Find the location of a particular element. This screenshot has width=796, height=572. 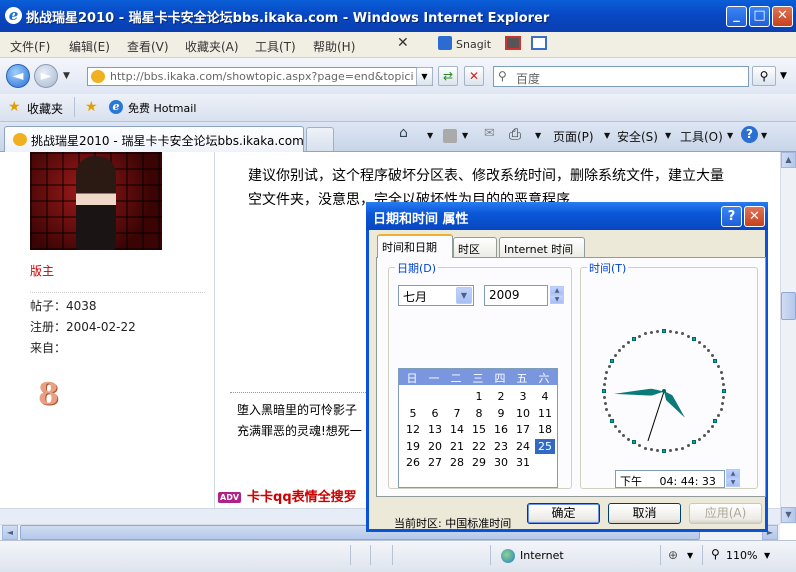

calendar-day: 7 is located at coordinates (457, 413).